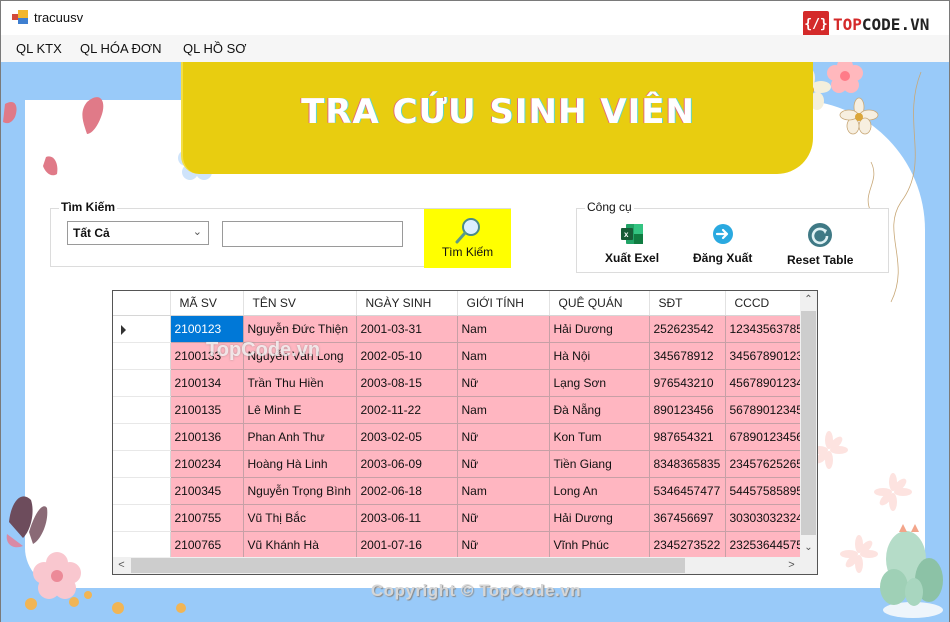 This screenshot has height=622, width=950. What do you see at coordinates (503, 303) in the screenshot?
I see `column-header-gioi-tinh: GIỚI TÍNH` at bounding box center [503, 303].